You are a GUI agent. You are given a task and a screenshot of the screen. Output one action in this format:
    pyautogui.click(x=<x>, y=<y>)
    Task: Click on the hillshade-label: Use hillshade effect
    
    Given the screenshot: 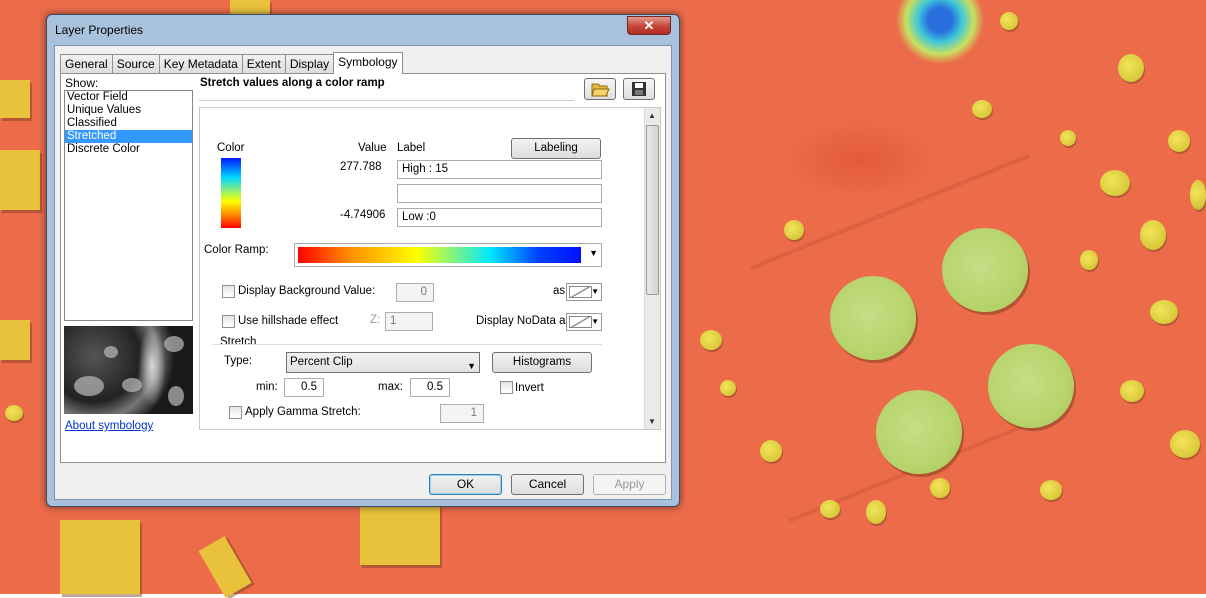 What is the action you would take?
    pyautogui.click(x=288, y=321)
    